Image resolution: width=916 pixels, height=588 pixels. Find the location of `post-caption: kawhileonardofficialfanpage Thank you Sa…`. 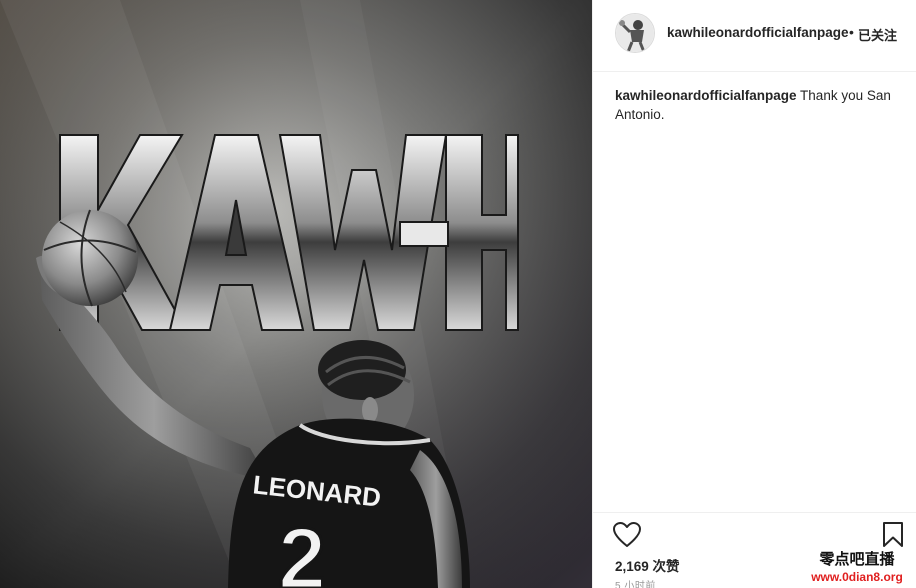

post-caption: kawhileonardofficialfanpage Thank you Sa… is located at coordinates (760, 105).